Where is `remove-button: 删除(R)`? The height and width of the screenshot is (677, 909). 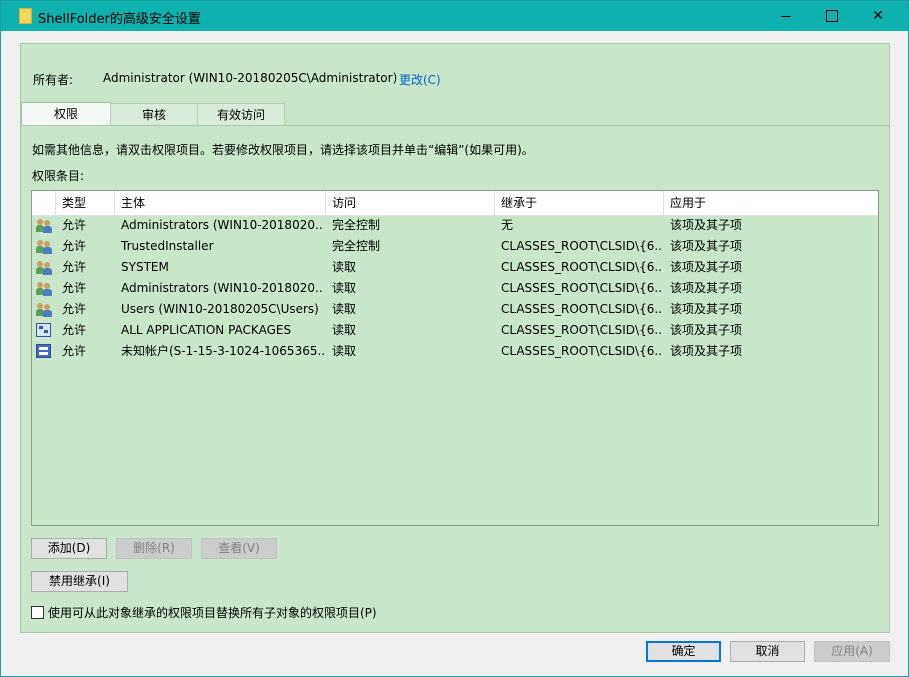 remove-button: 删除(R) is located at coordinates (154, 548).